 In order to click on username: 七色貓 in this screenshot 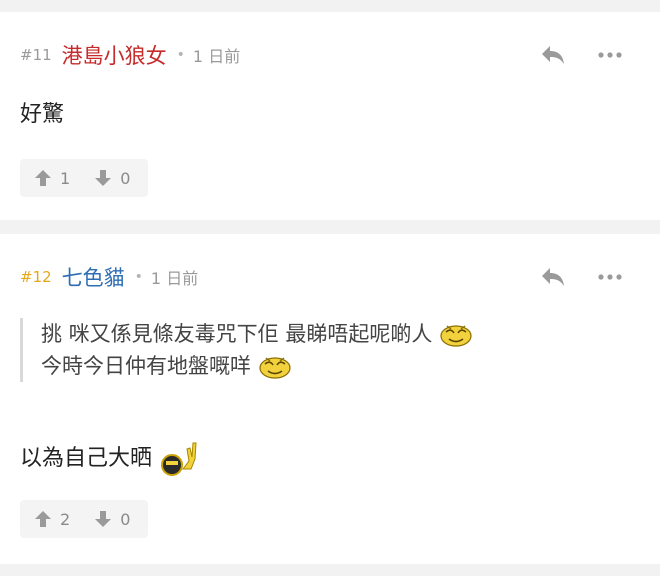, I will do `click(93, 277)`.